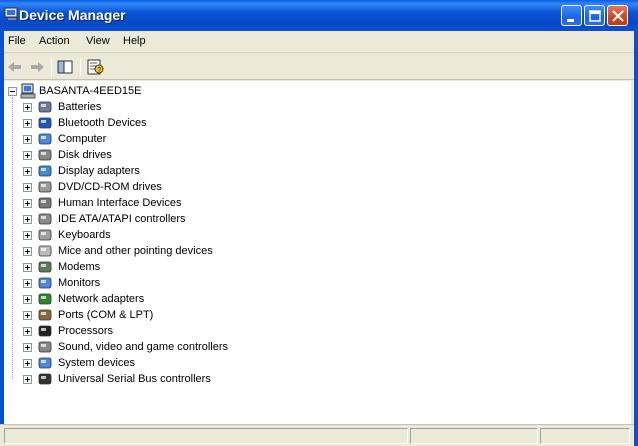  What do you see at coordinates (45, 379) in the screenshot?
I see `usb-icon` at bounding box center [45, 379].